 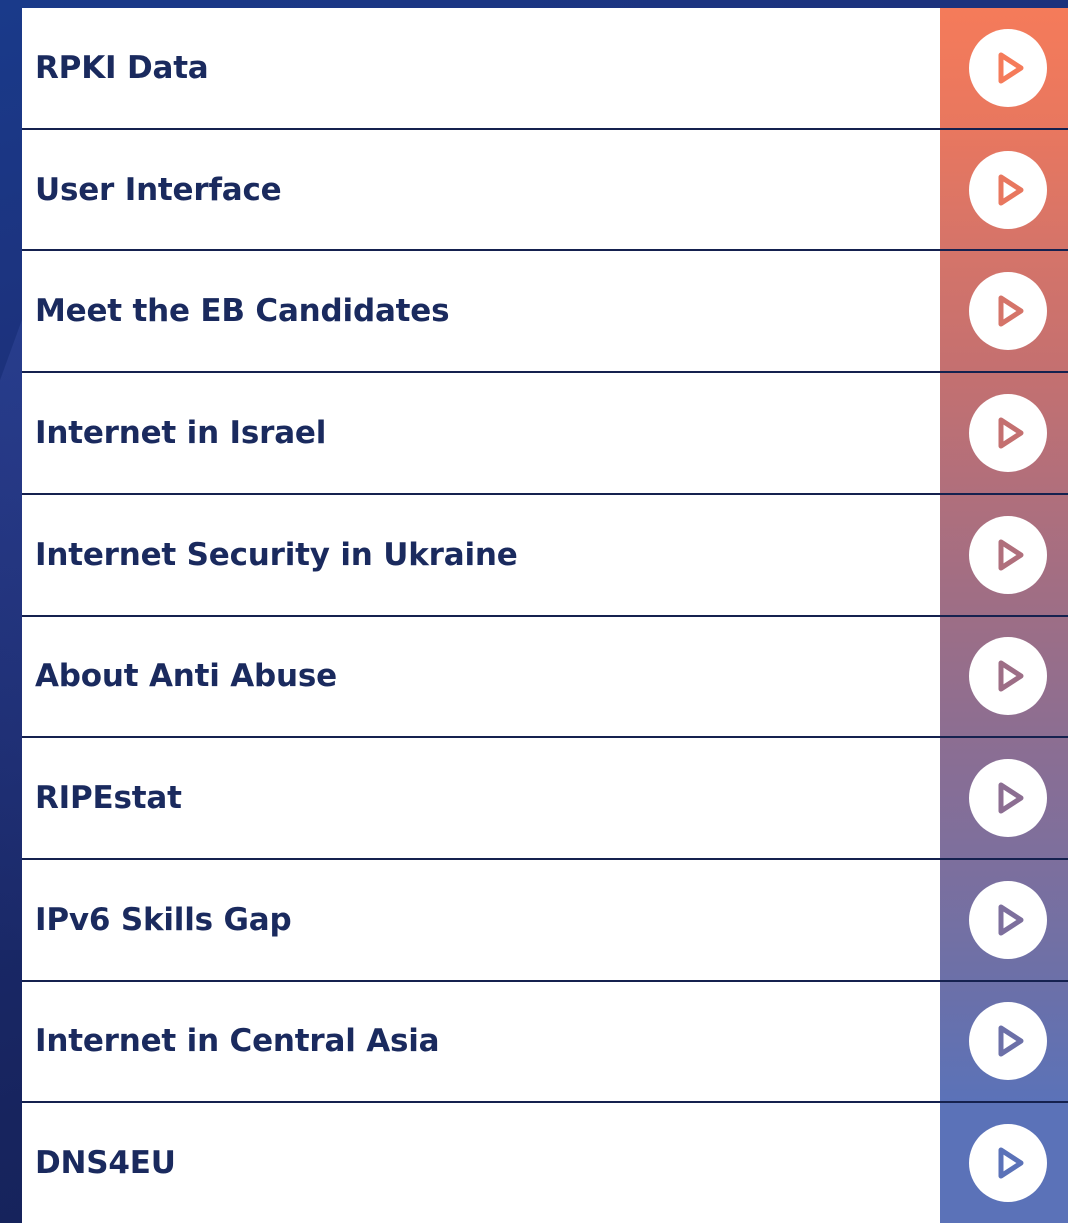 What do you see at coordinates (163, 919) in the screenshot?
I see `playlist-item-label: IPv6 Skills Gap` at bounding box center [163, 919].